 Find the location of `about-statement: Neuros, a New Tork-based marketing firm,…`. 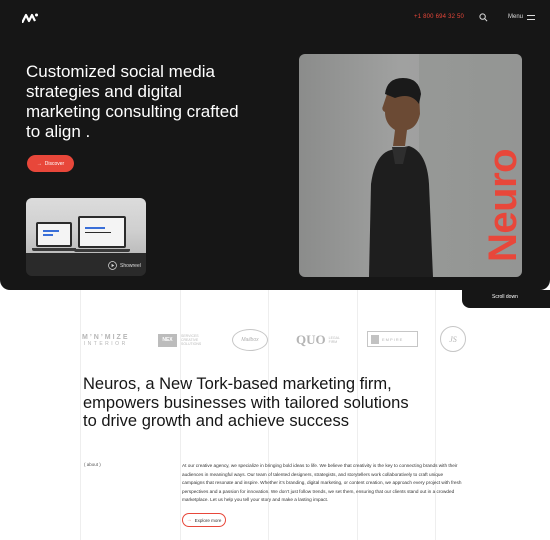

about-statement: Neuros, a New Tork-based marketing firm,… is located at coordinates (246, 402).